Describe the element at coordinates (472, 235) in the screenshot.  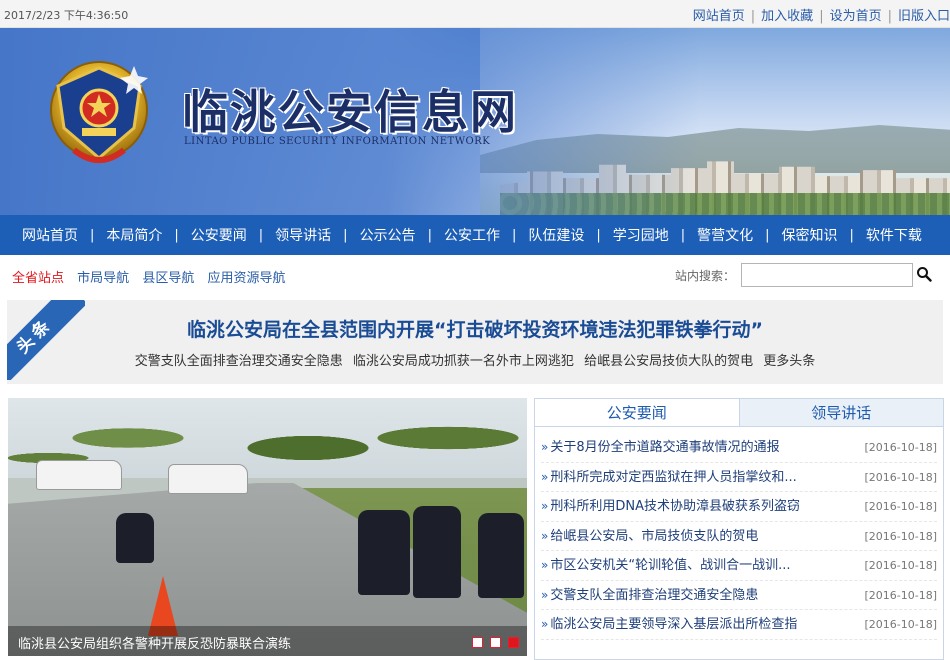
I see `nav-item-work: 公安工作` at that location.